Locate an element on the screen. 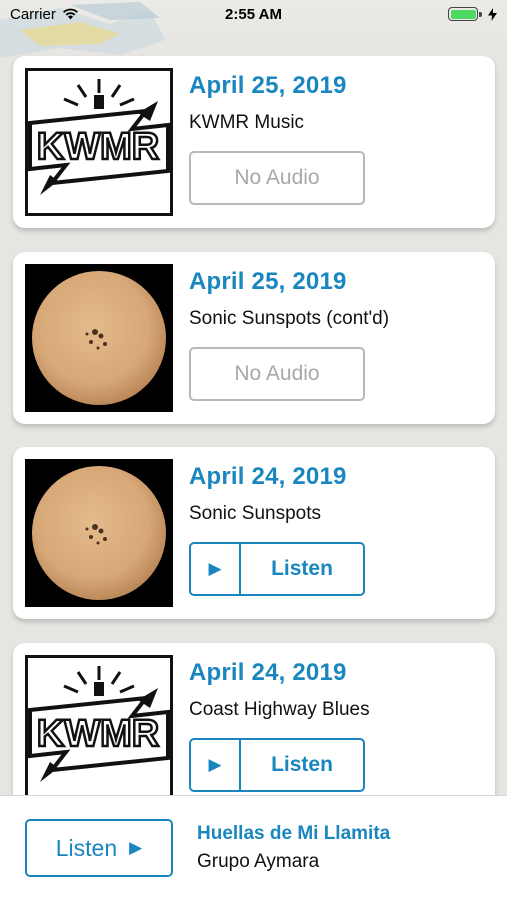 This screenshot has width=507, height=900. now-playing-listen-label: Listen is located at coordinates (86, 848).